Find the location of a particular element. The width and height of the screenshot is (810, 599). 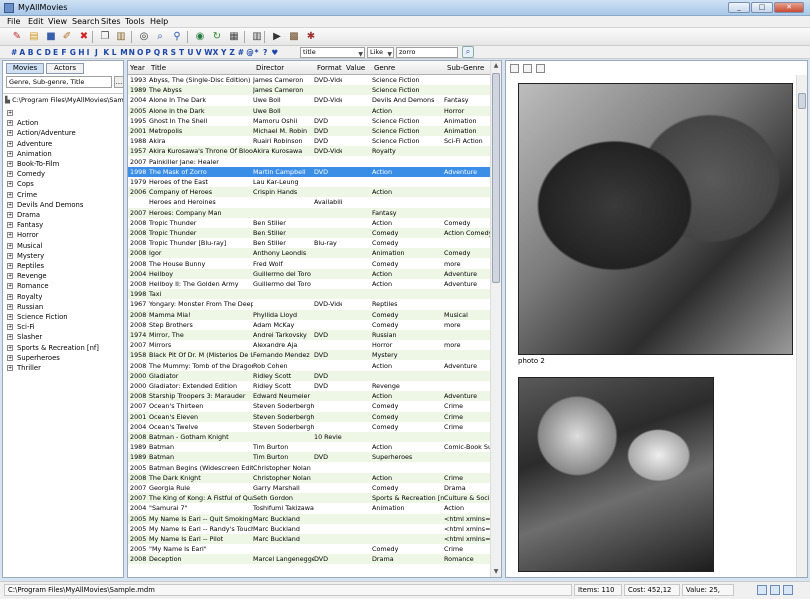

alpha-filter-12: L is located at coordinates (114, 52).